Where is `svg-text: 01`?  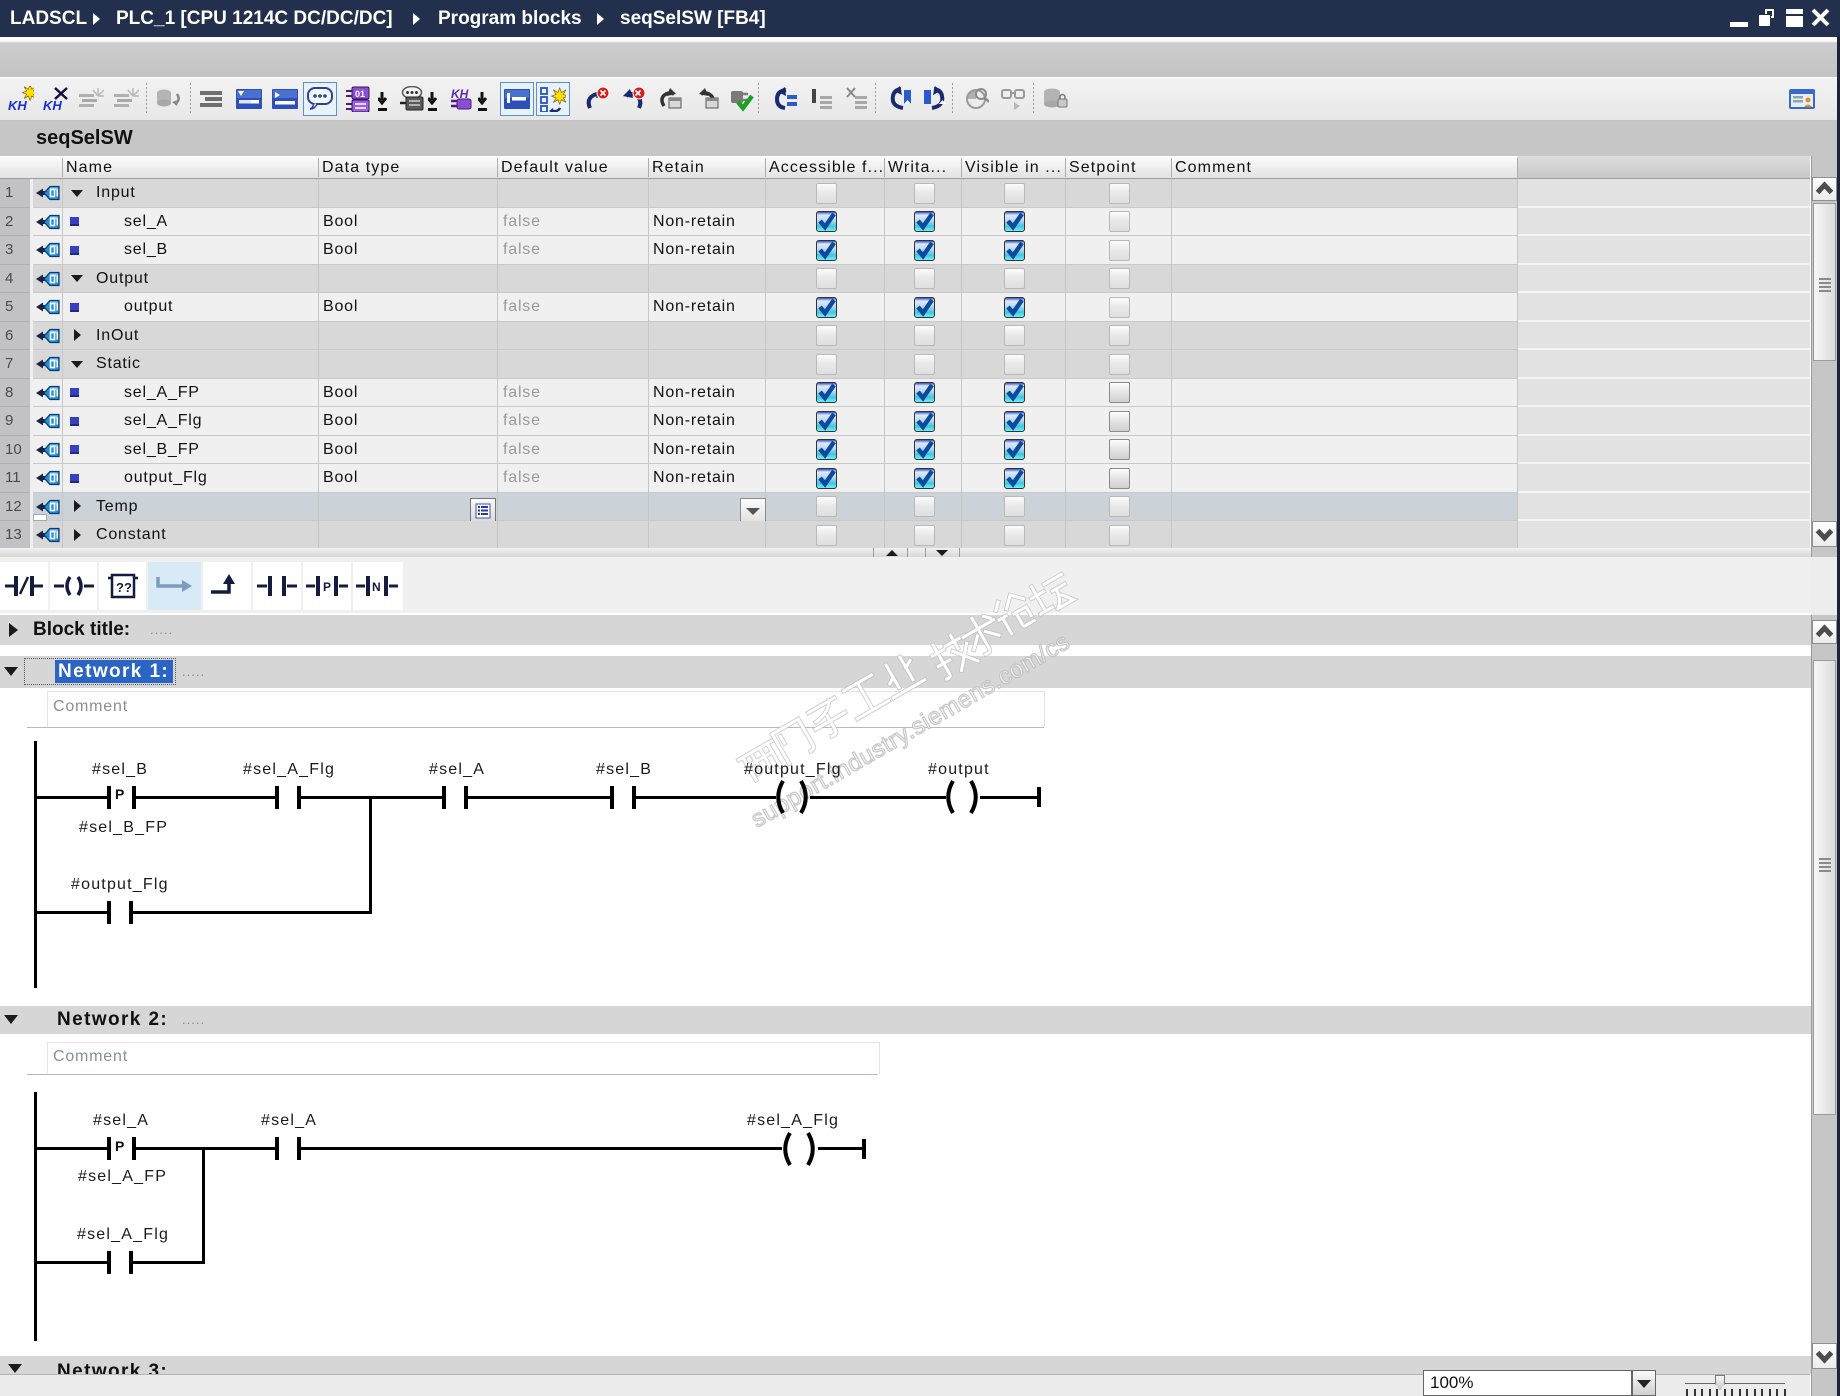 svg-text: 01 is located at coordinates (360, 94).